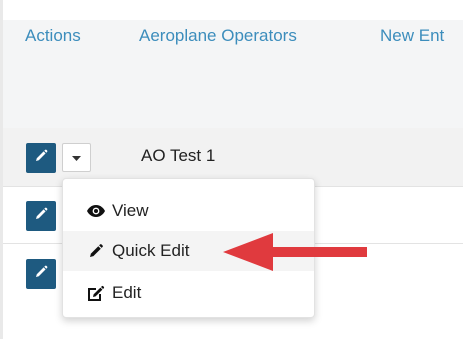  I want to click on column-header-aeroplane-operators: Aeroplane Operators, so click(218, 36).